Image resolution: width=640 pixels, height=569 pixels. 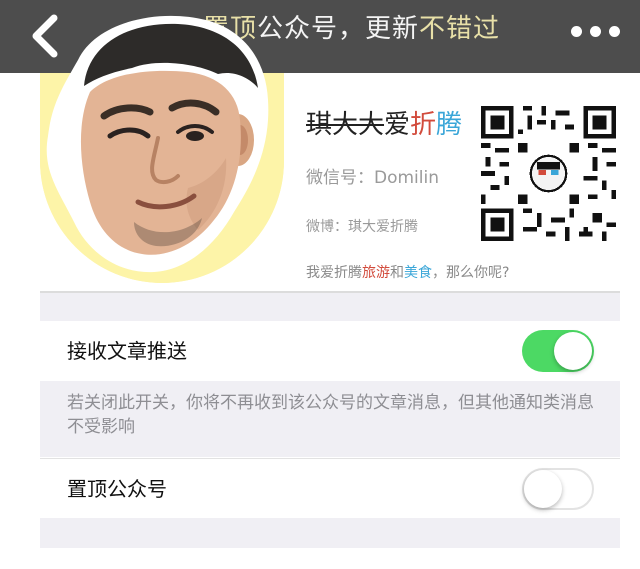 What do you see at coordinates (330, 415) in the screenshot?
I see `receive-push-hint: 若关闭此开关，你将不再收到该公众号的文章消息，但其他通知类消息不受影响` at bounding box center [330, 415].